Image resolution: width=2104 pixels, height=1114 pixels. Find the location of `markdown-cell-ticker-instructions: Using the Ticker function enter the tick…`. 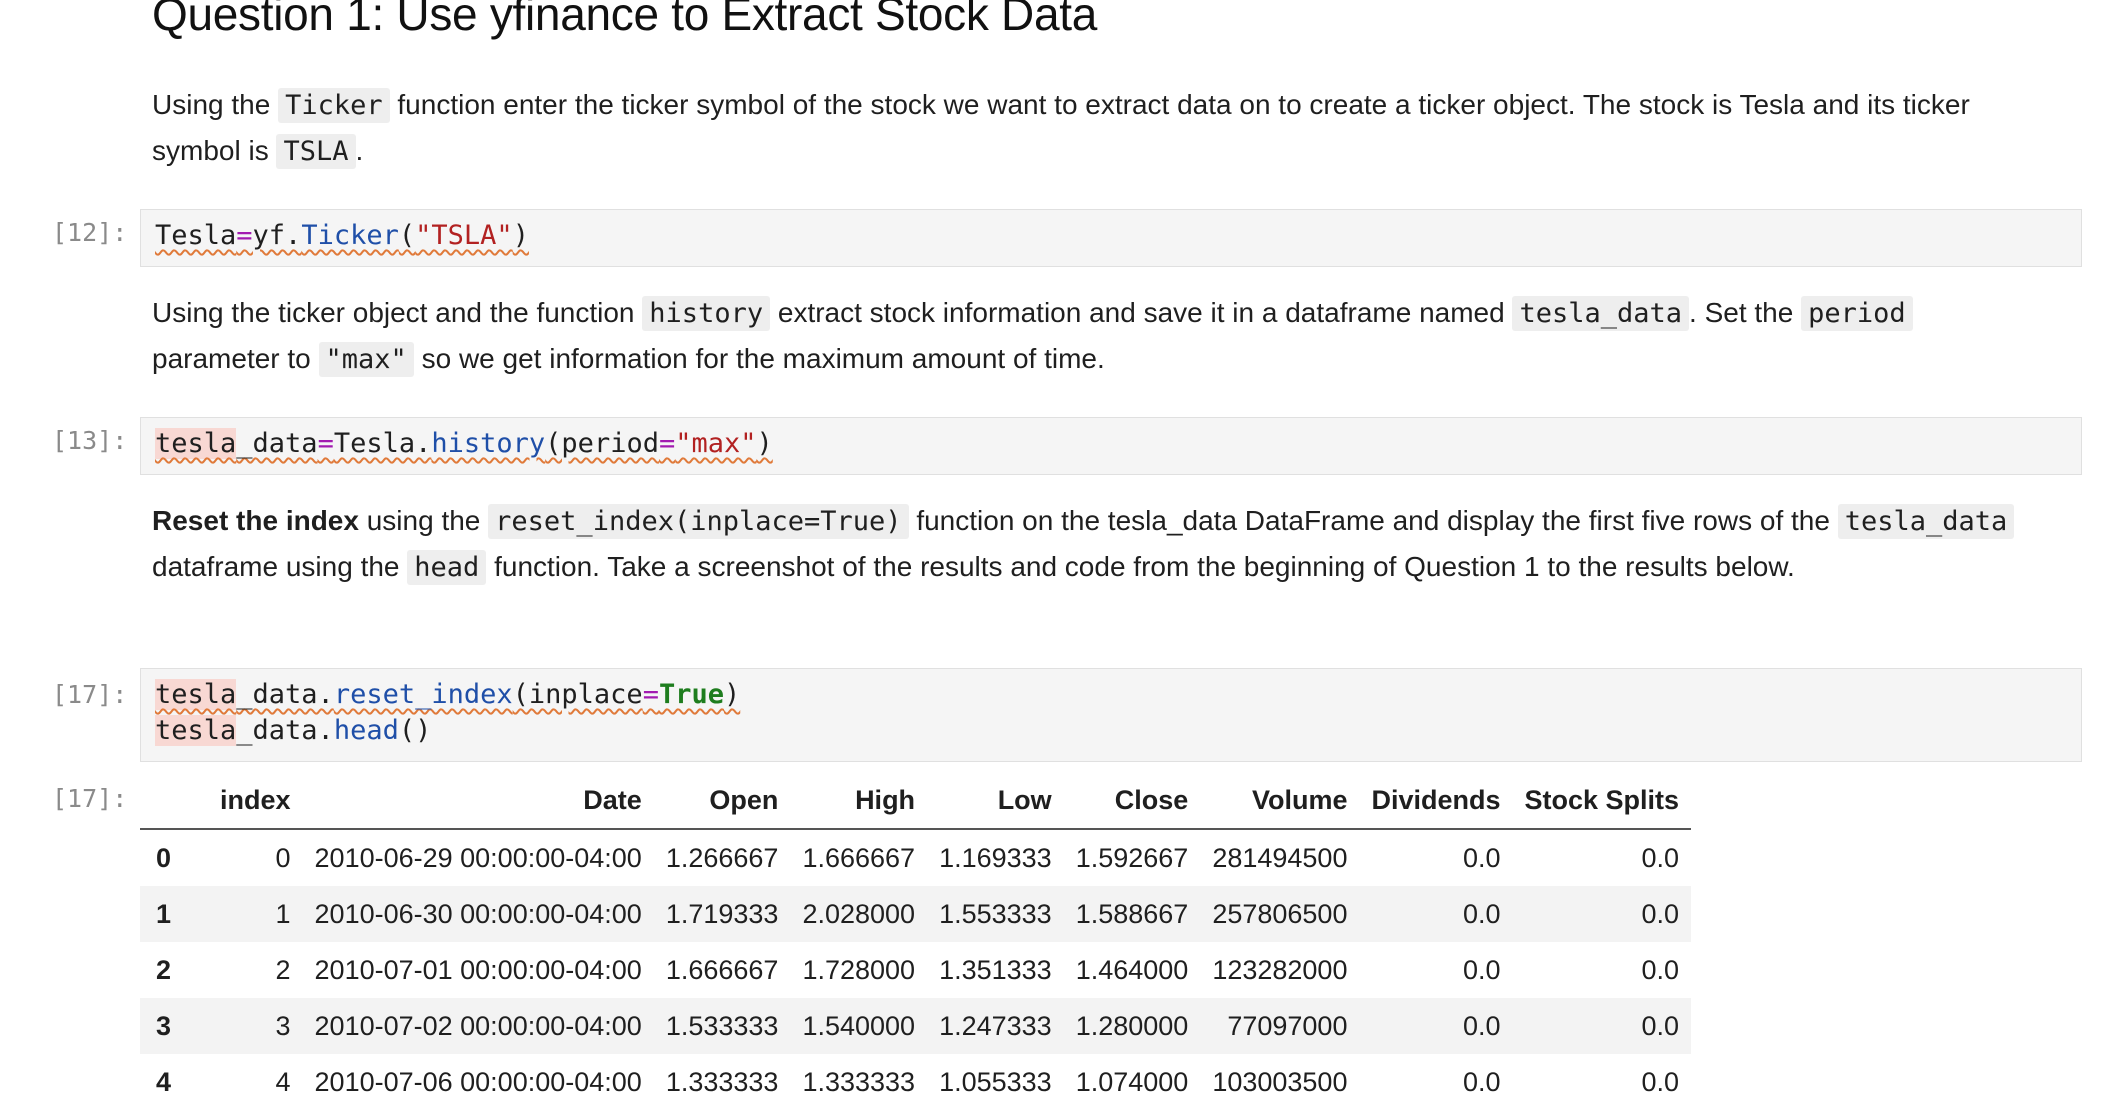

markdown-cell-ticker-instructions: Using the Ticker function enter the tick… is located at coordinates (1092, 128).